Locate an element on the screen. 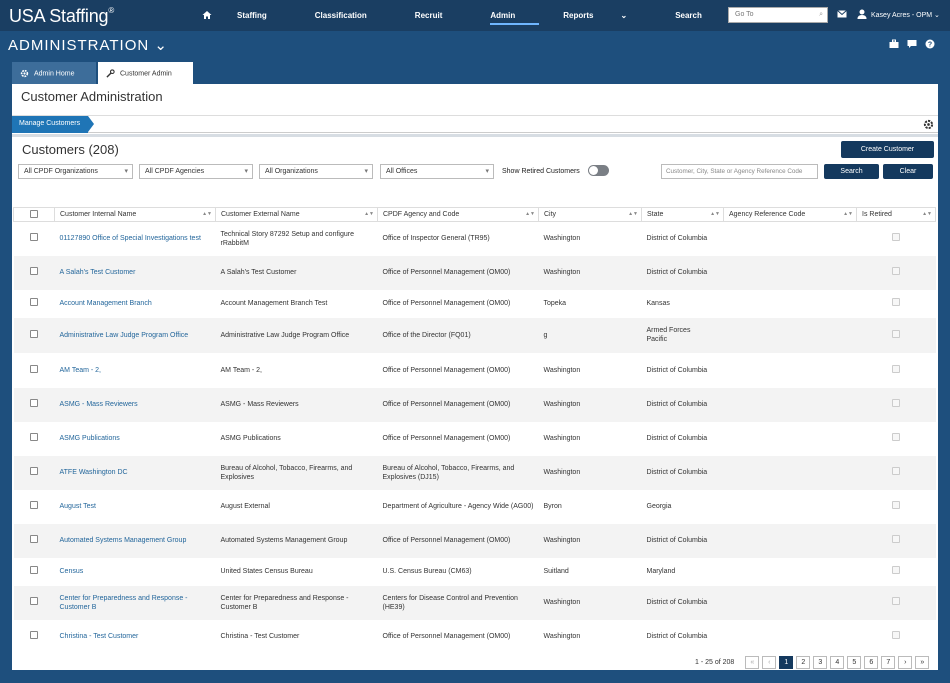  city: g is located at coordinates (545, 335).